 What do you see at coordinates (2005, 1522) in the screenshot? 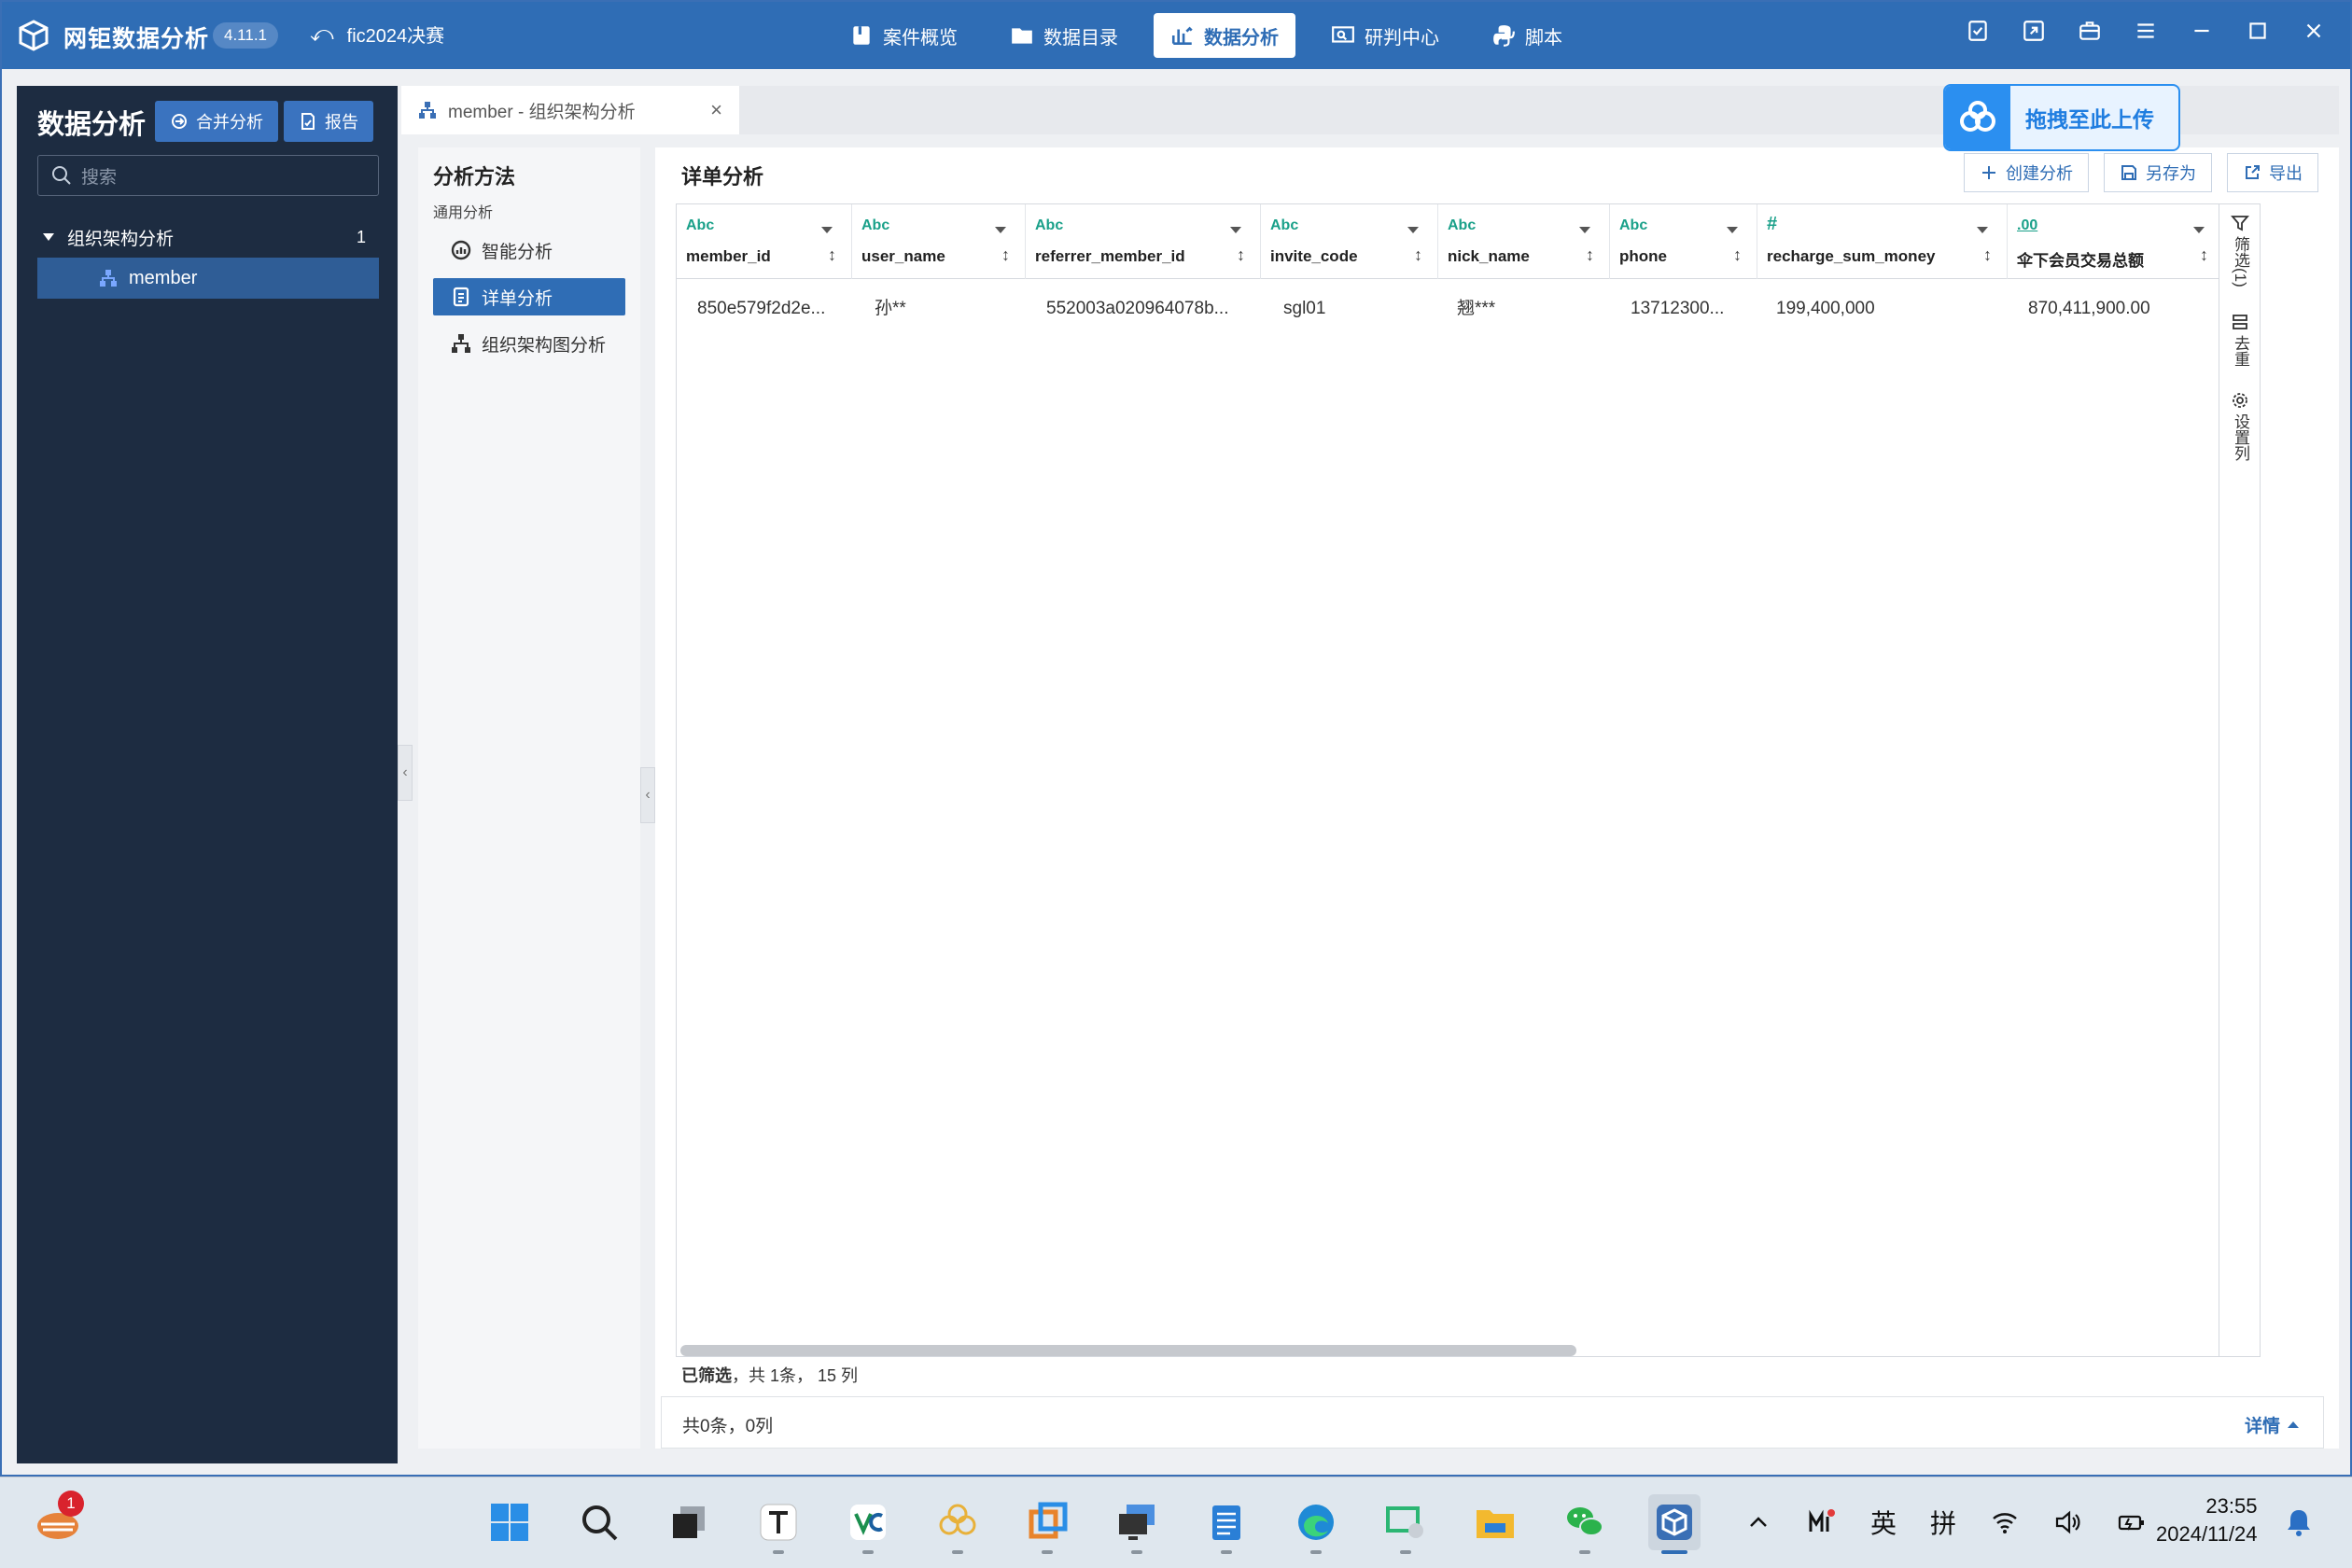
I see `wifi-icon` at bounding box center [2005, 1522].